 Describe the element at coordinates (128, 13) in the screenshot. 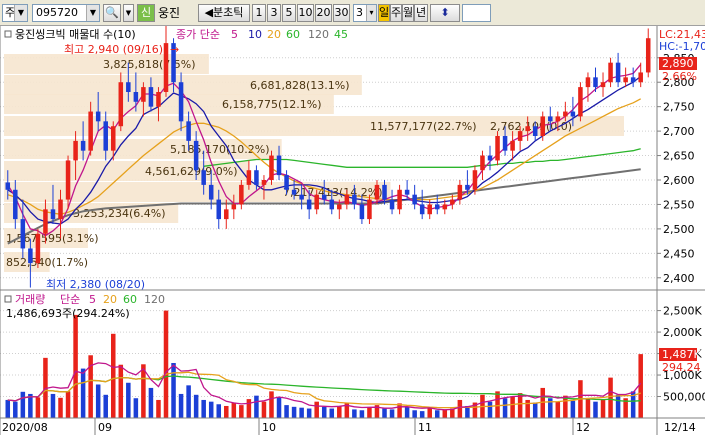

I see `search-dropdown-button: ▼` at that location.